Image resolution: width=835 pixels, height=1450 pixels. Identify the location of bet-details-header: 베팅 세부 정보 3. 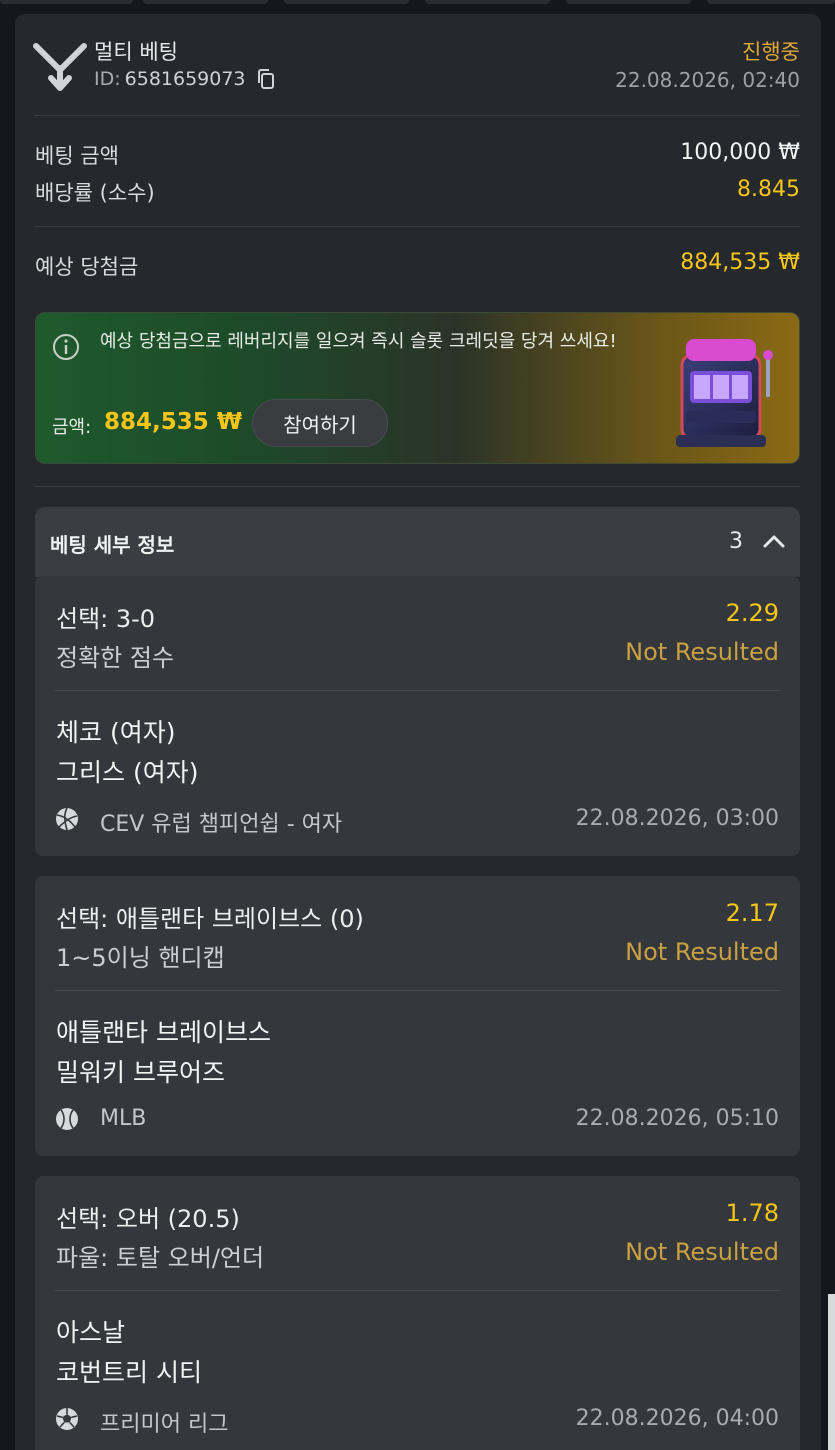
(417, 542).